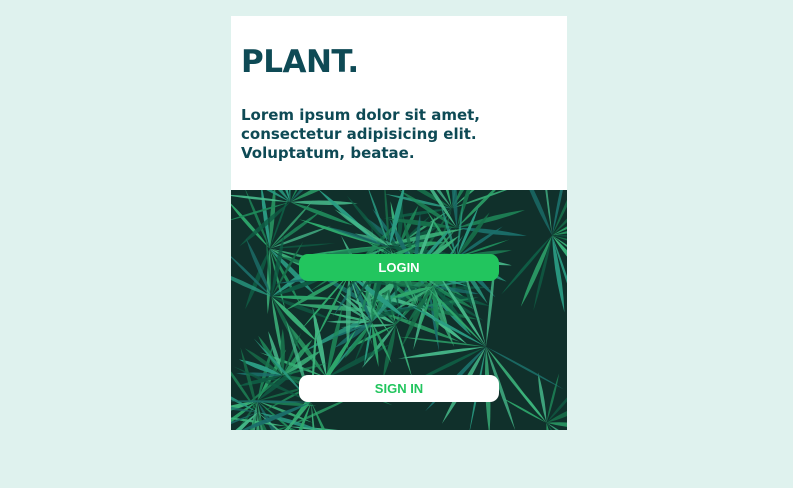 The height and width of the screenshot is (488, 793). What do you see at coordinates (399, 267) in the screenshot?
I see `login-button: LOGIN` at bounding box center [399, 267].